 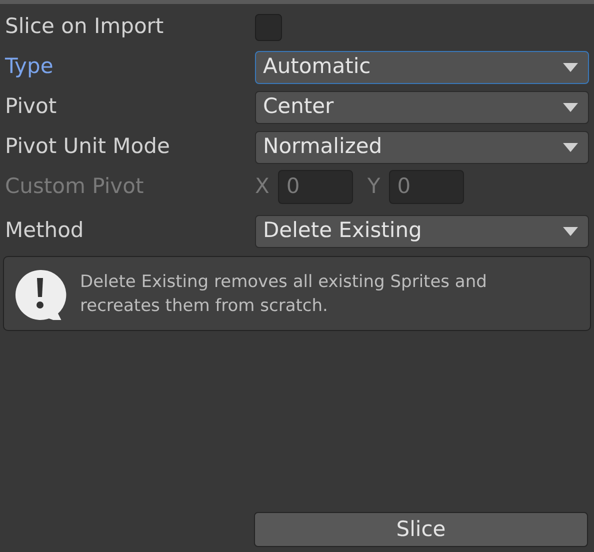 I want to click on checkbox, so click(x=268, y=27).